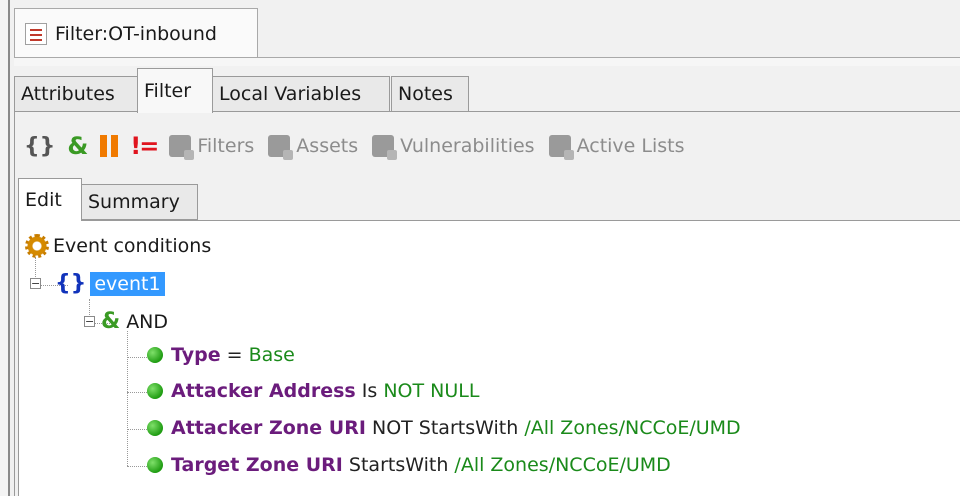 The height and width of the screenshot is (496, 960). Describe the element at coordinates (147, 321) in the screenshot. I see `and-label: AND` at that location.